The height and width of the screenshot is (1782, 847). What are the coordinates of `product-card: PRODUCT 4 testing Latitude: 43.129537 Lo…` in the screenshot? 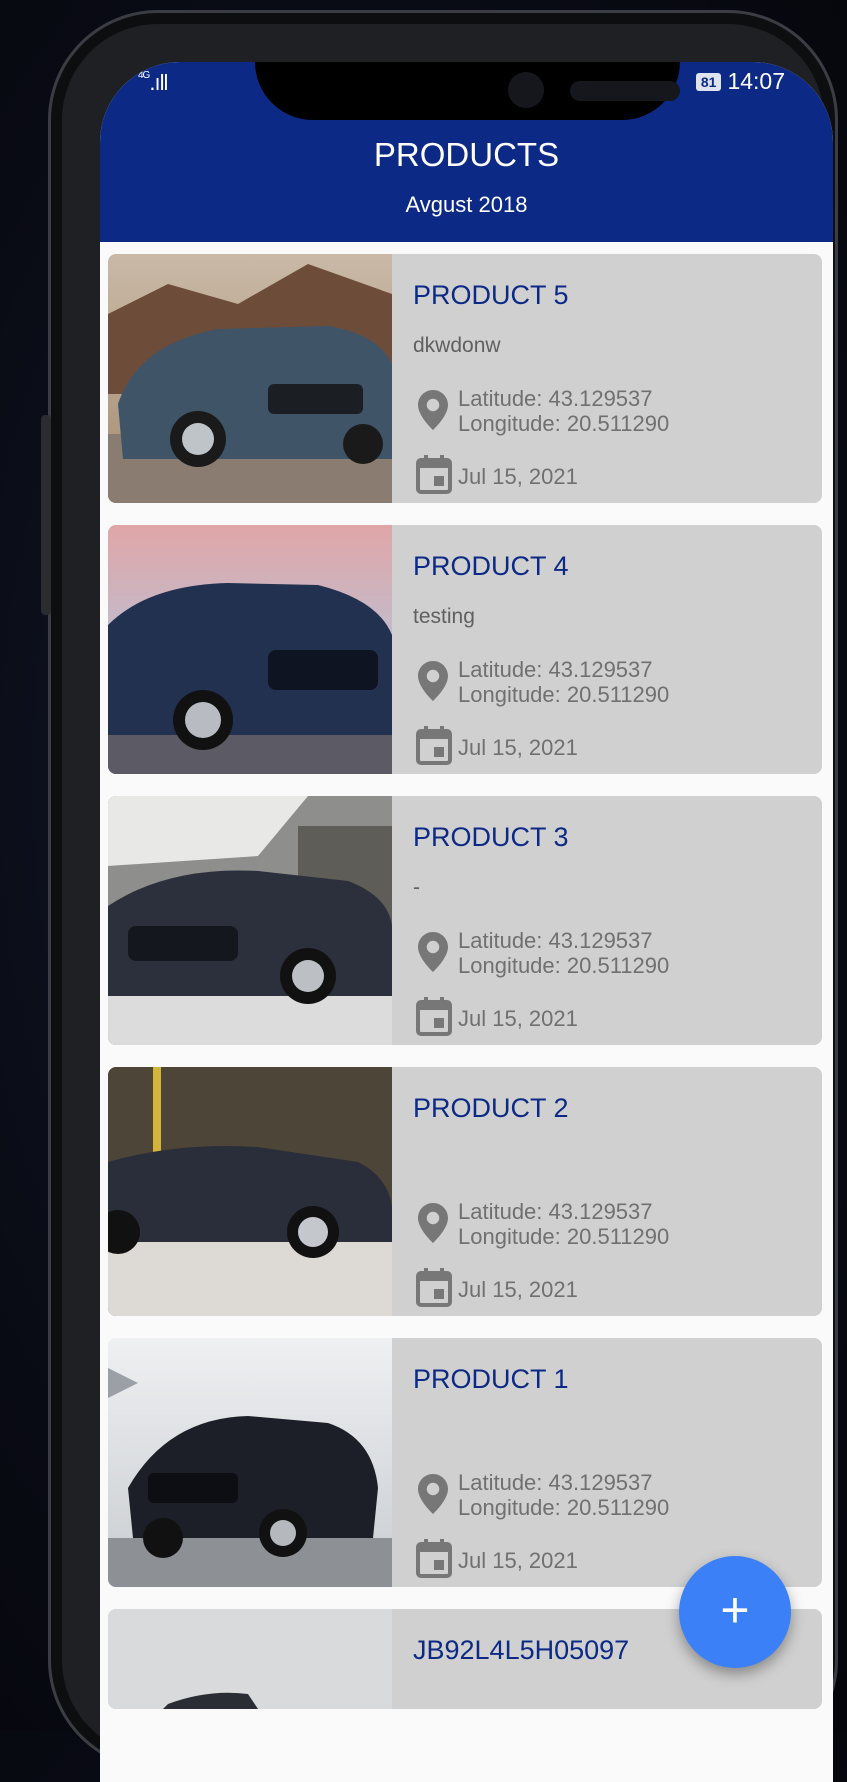 It's located at (465, 649).